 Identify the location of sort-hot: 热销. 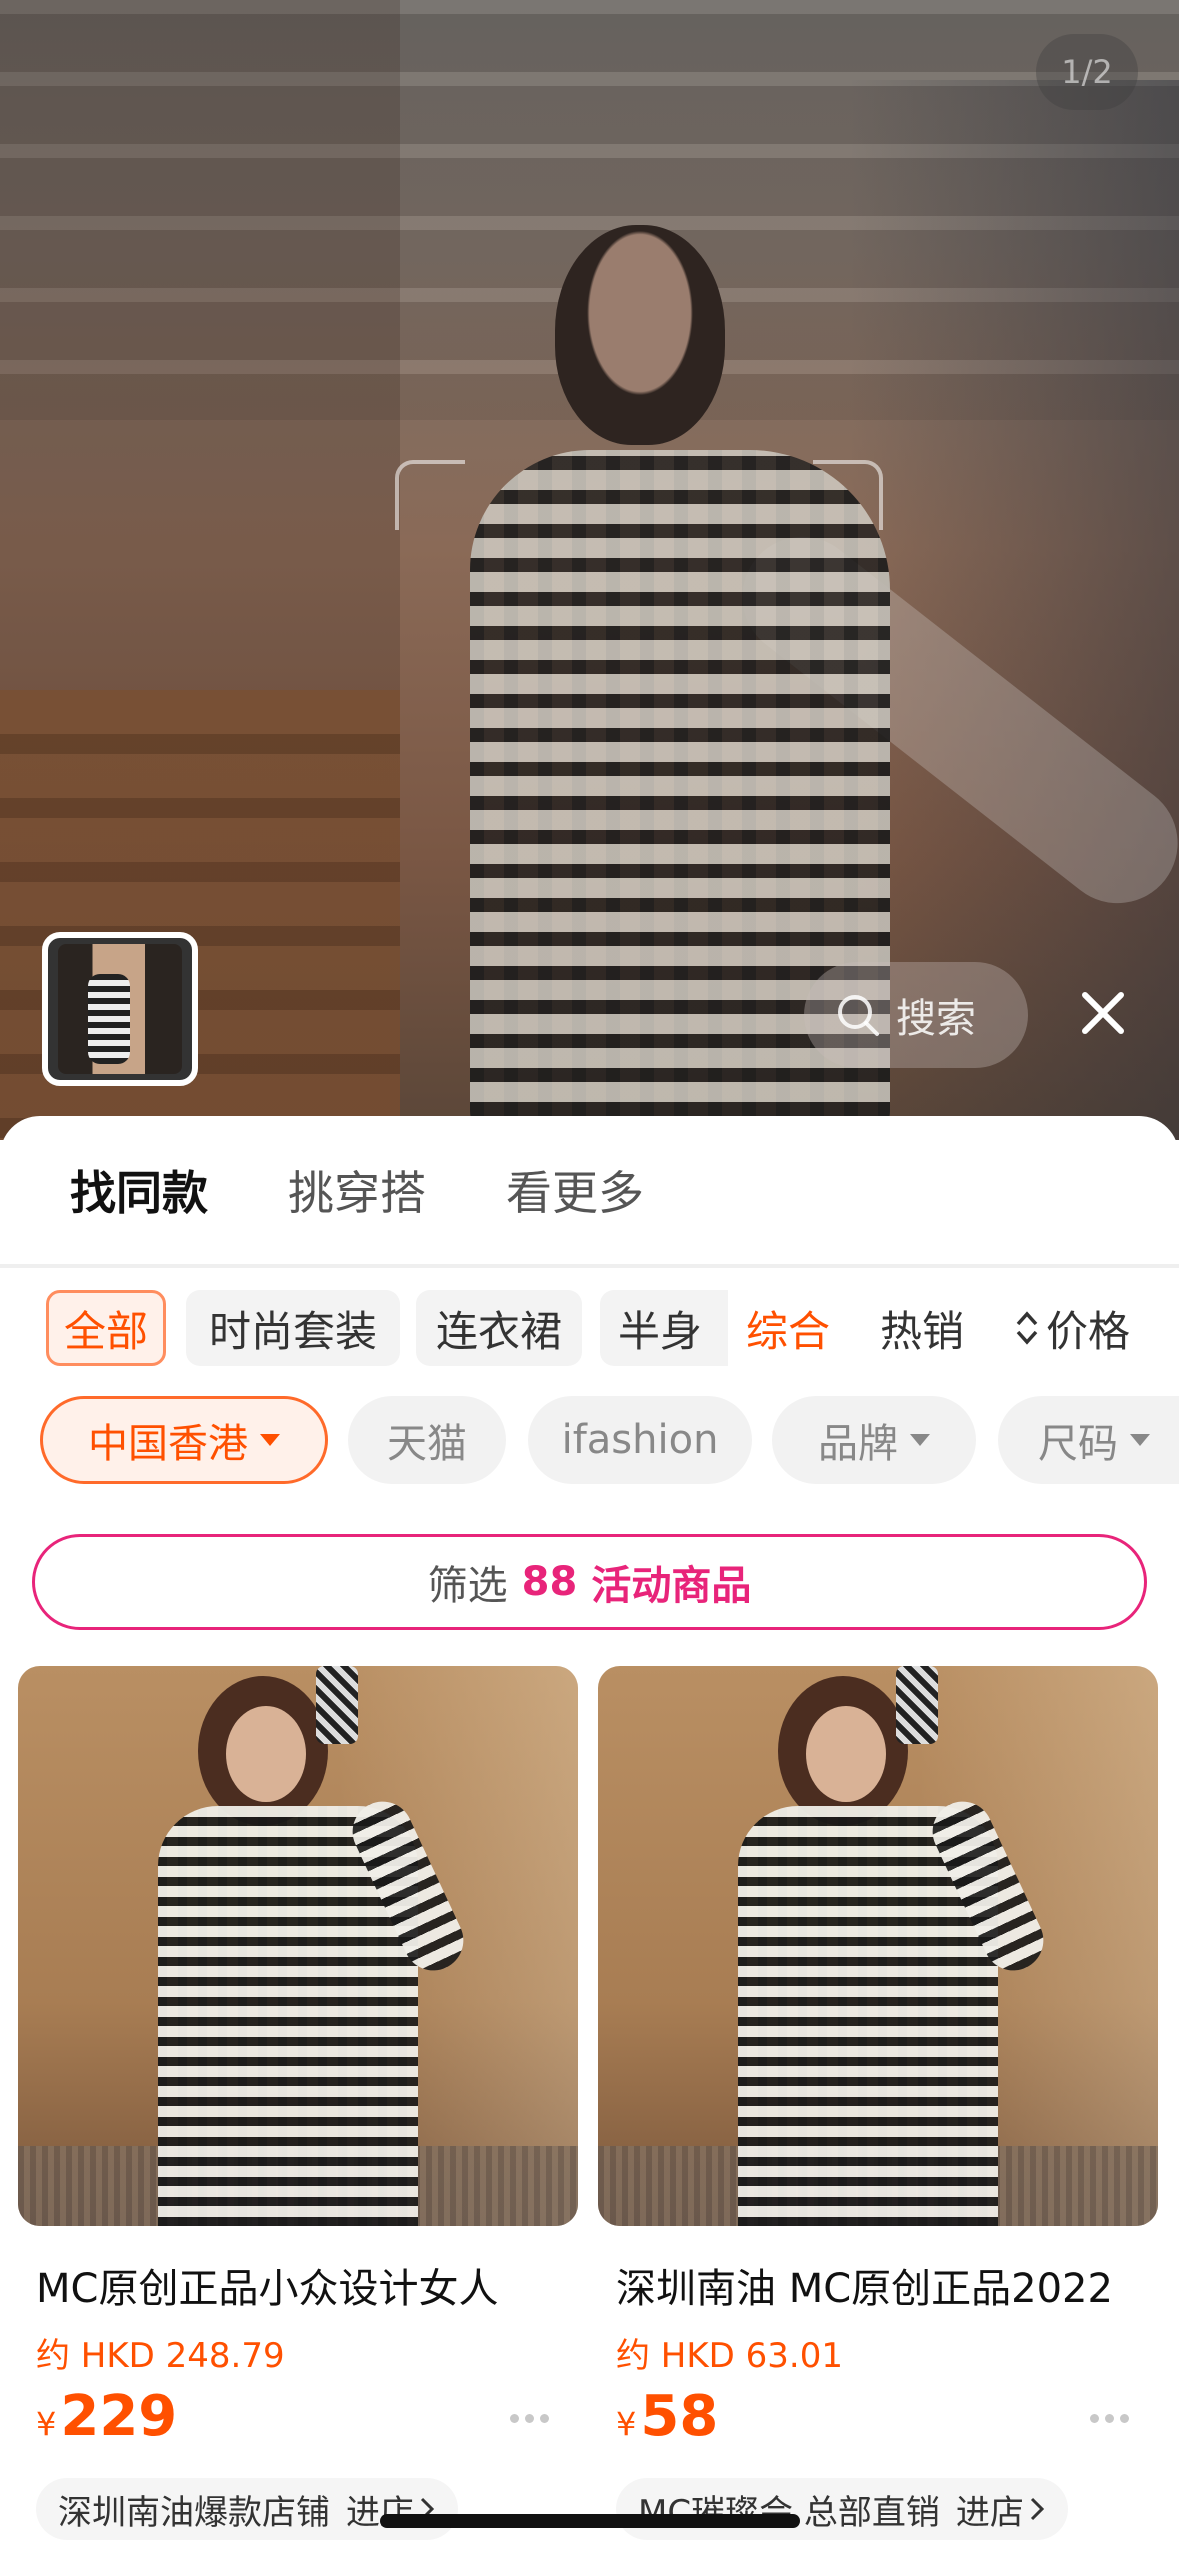
(922, 1328).